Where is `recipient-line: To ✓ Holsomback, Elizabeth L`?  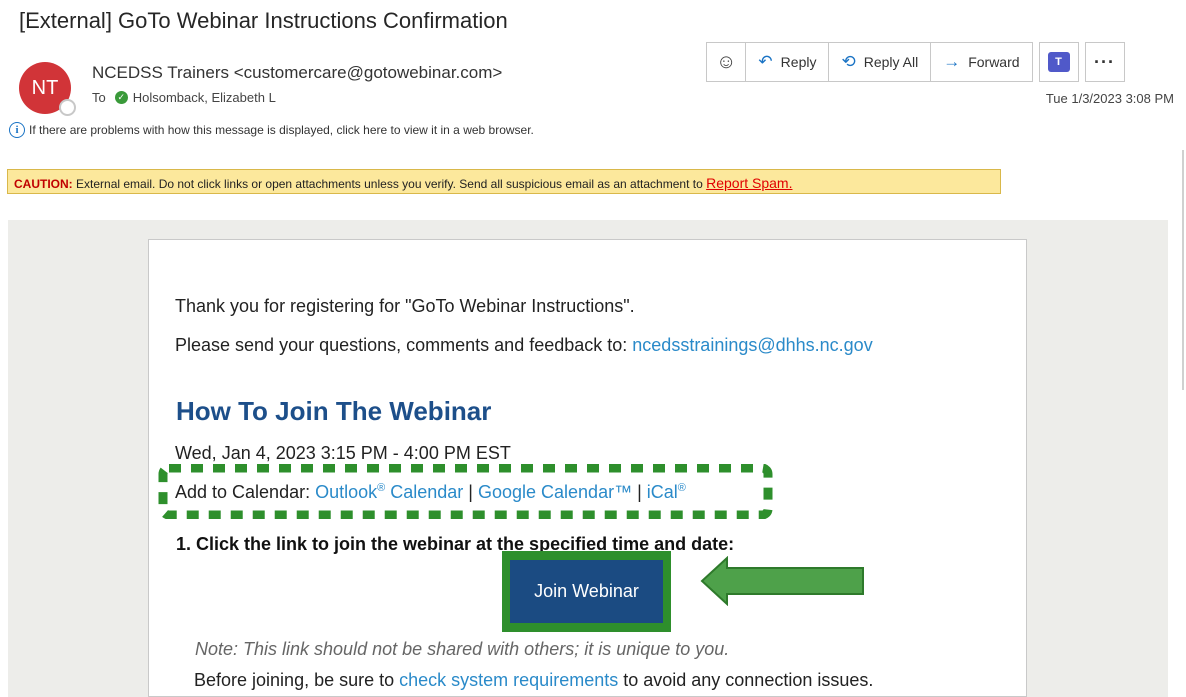
recipient-line: To ✓ Holsomback, Elizabeth L is located at coordinates (184, 97).